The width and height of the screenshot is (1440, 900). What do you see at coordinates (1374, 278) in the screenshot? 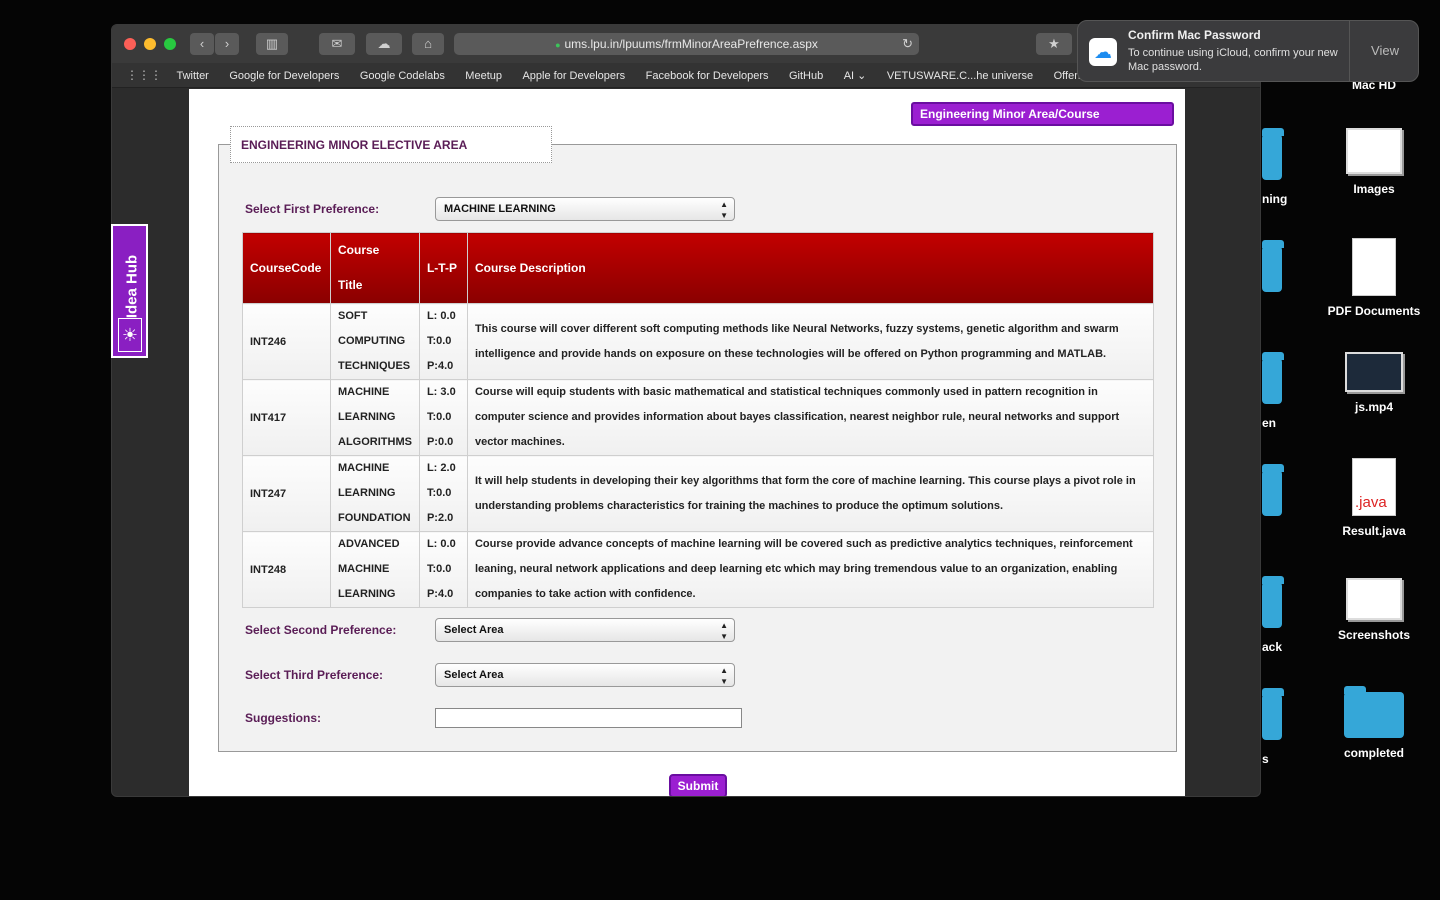
I see `desktop-item-pdf-documents: PDF Documents` at bounding box center [1374, 278].